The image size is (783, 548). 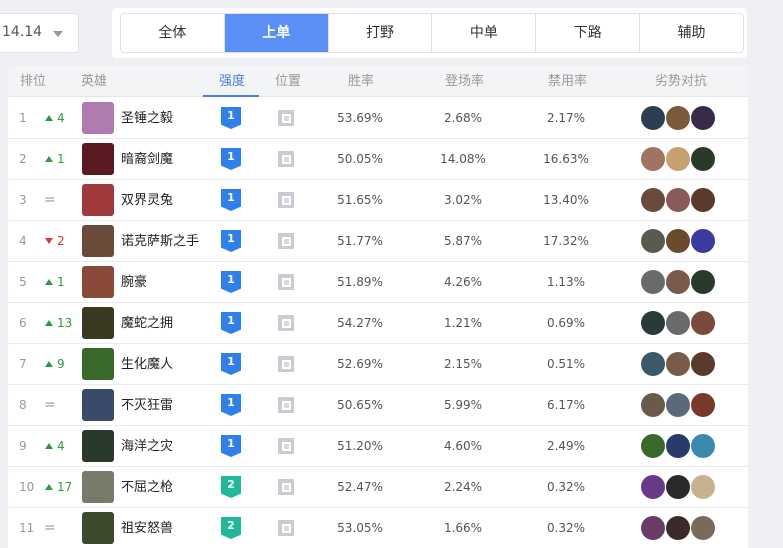 What do you see at coordinates (378, 323) in the screenshot?
I see `table-row: 6 13 魔蛇之拥 1 54.27% 1.21% 0.69%` at bounding box center [378, 323].